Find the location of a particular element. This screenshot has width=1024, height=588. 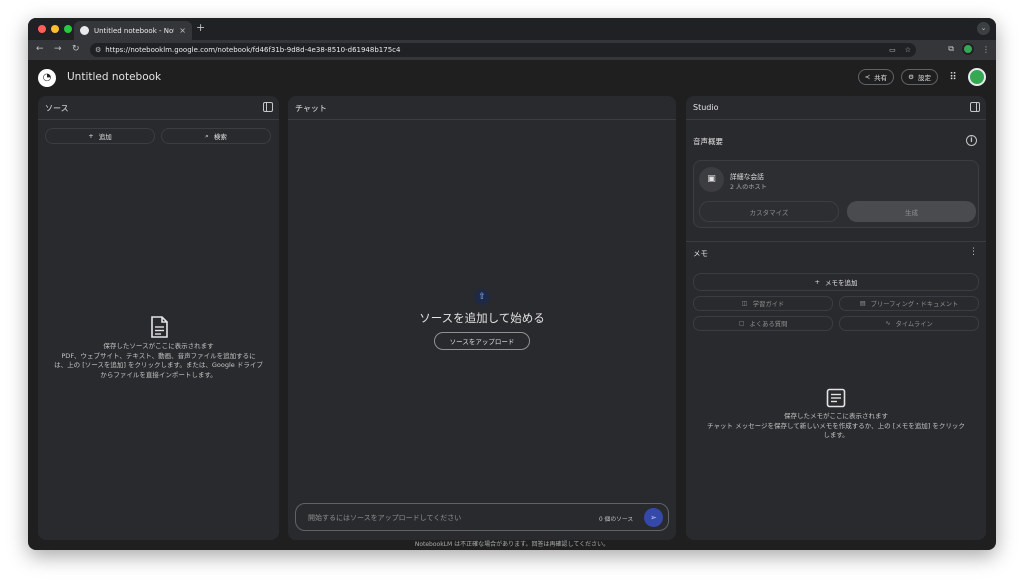

back-icon: ← is located at coordinates (40, 49).